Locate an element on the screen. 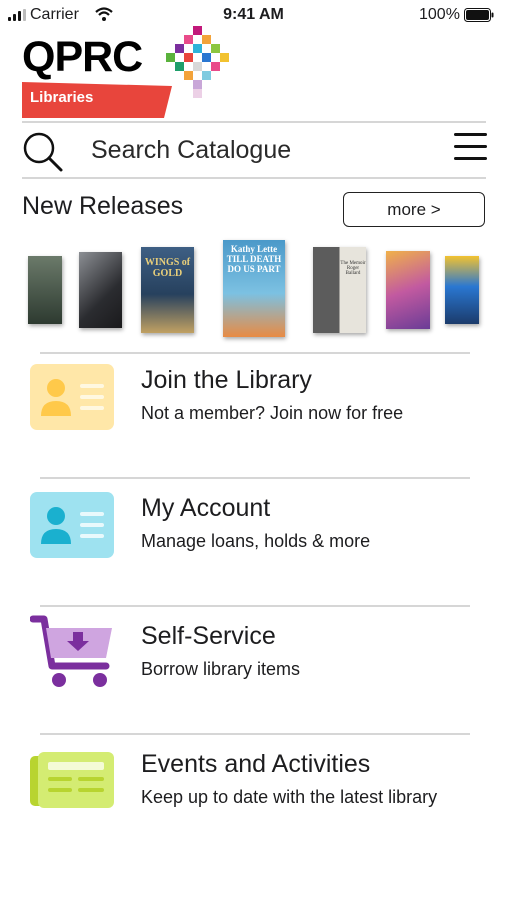 Image resolution: width=507 pixels, height=900 pixels. search-divider is located at coordinates (254, 178).